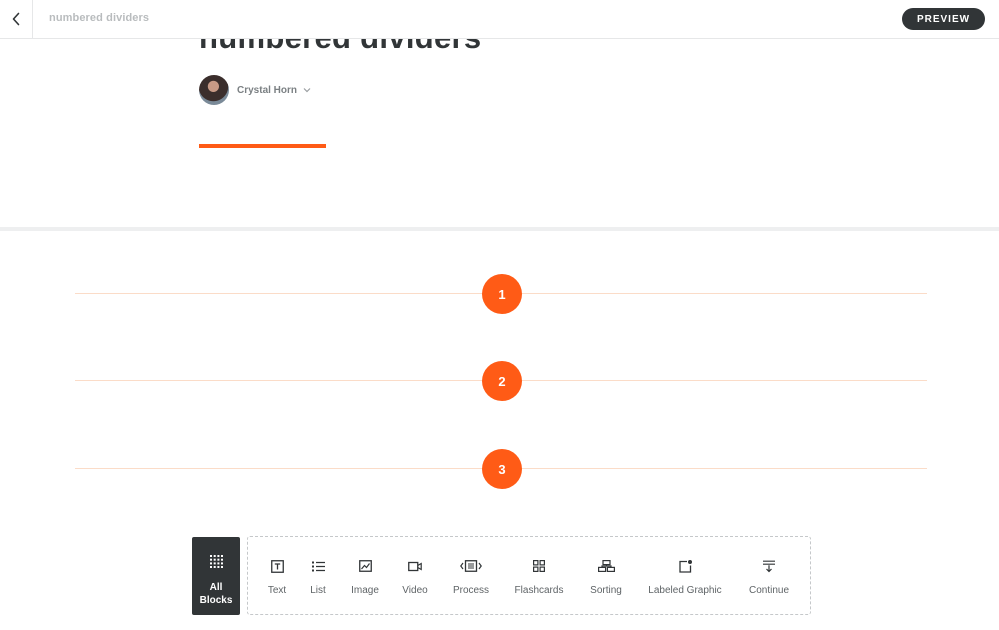  I want to click on block-list: List, so click(318, 575).